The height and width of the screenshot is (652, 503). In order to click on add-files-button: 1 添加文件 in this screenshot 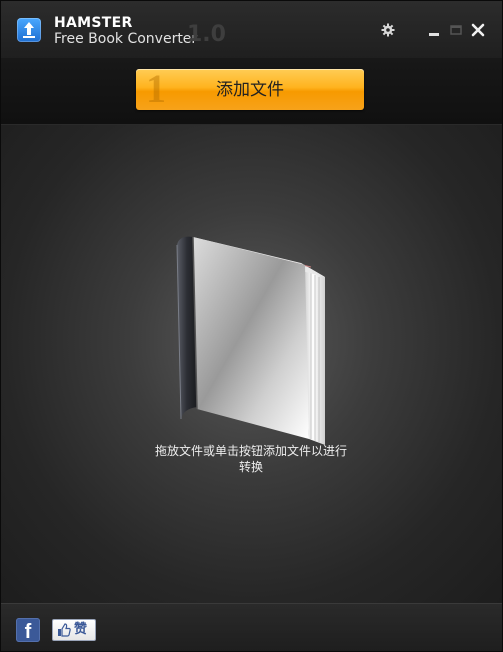, I will do `click(250, 89)`.